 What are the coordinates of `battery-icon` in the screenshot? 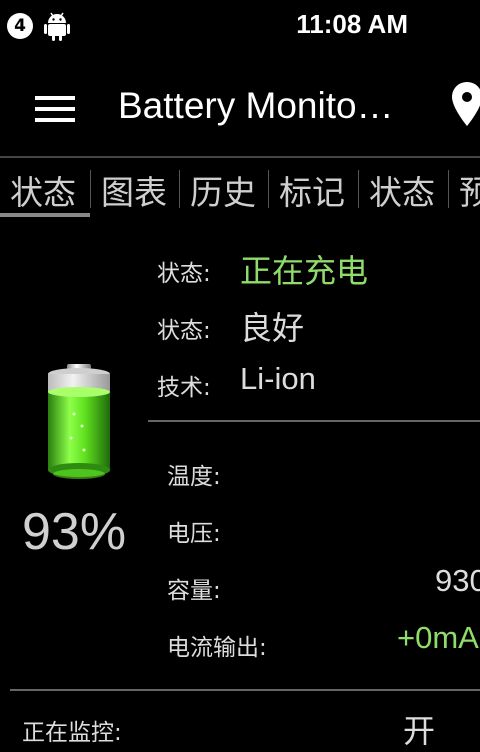 It's located at (79, 421).